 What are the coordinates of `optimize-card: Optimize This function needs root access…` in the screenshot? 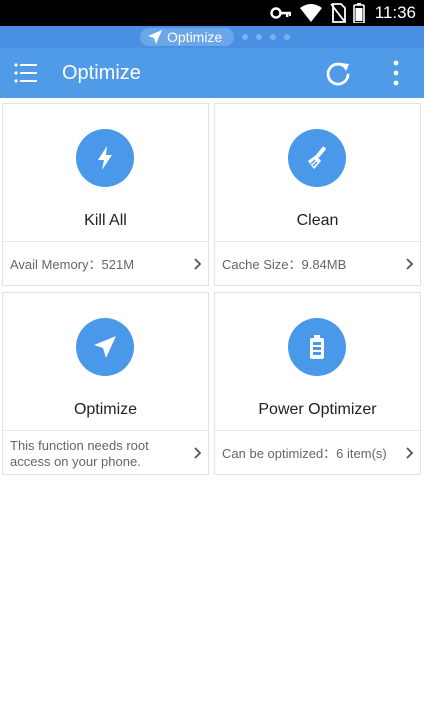 It's located at (105, 383).